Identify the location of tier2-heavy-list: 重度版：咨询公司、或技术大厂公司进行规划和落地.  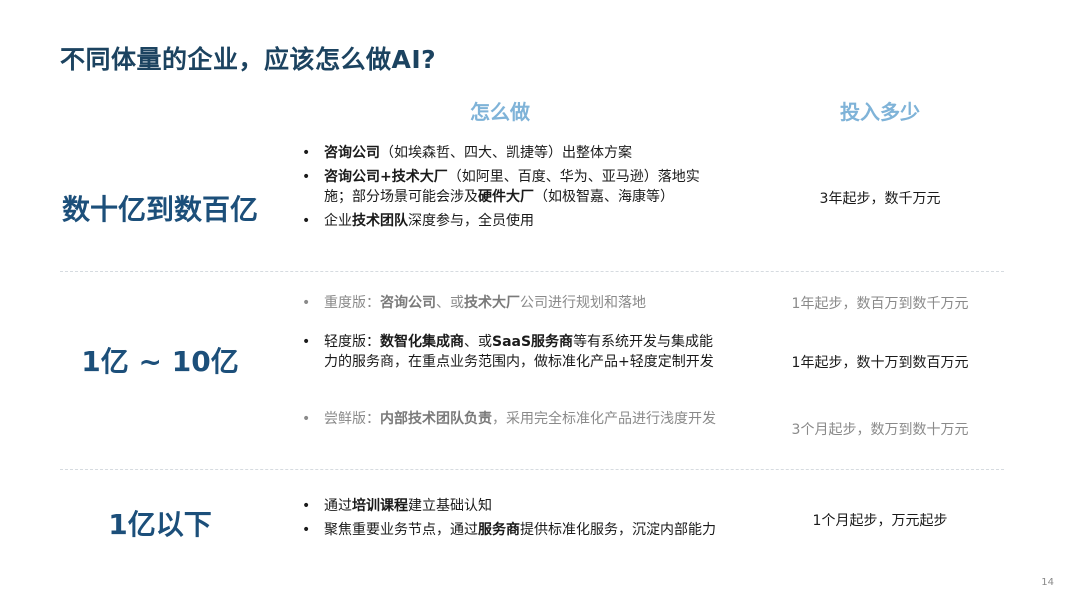
(510, 303).